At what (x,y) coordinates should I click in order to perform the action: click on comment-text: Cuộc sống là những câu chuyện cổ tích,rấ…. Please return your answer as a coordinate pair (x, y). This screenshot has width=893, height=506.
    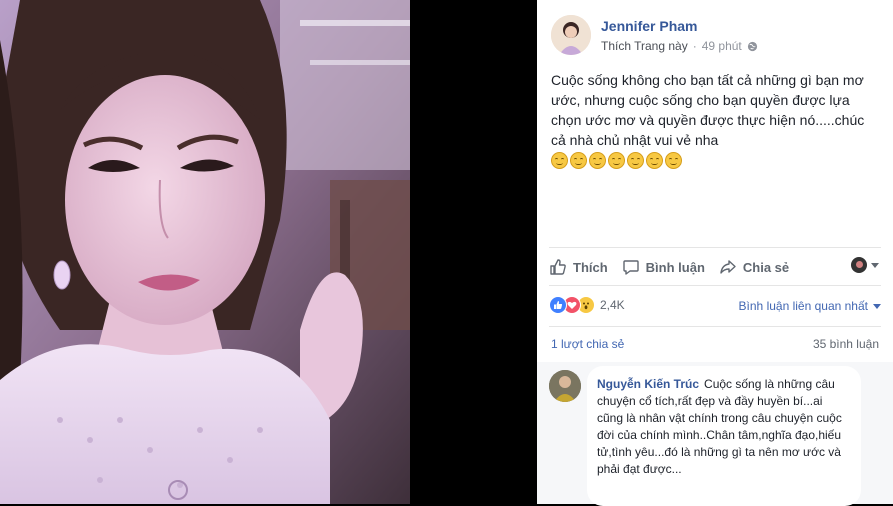
    Looking at the image, I should click on (719, 426).